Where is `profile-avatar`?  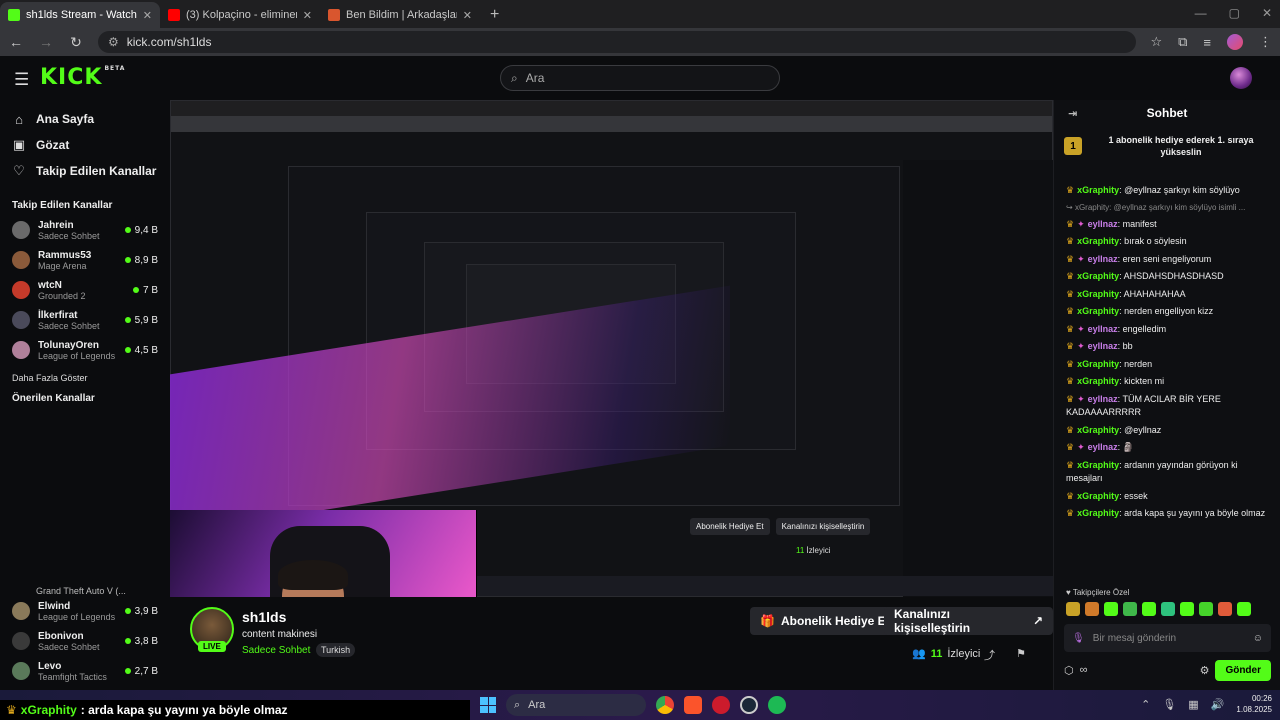
profile-avatar is located at coordinates (1235, 42).